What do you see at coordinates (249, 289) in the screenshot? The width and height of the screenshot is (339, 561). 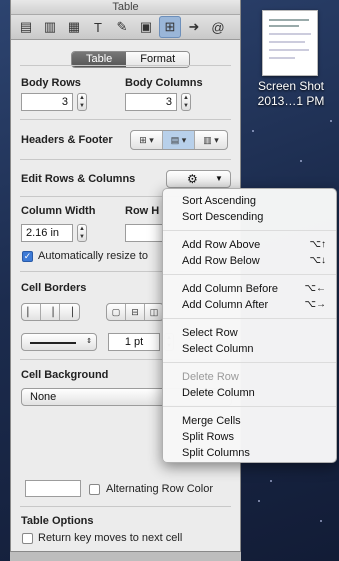 I see `menu-item-add-column-before: Add Column Before ⌥←` at bounding box center [249, 289].